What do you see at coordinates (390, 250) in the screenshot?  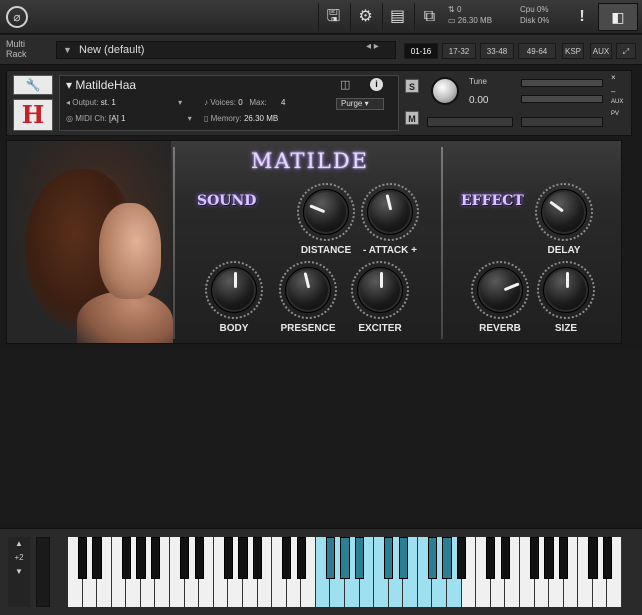 I see `attack-label: - ATTACK +` at bounding box center [390, 250].